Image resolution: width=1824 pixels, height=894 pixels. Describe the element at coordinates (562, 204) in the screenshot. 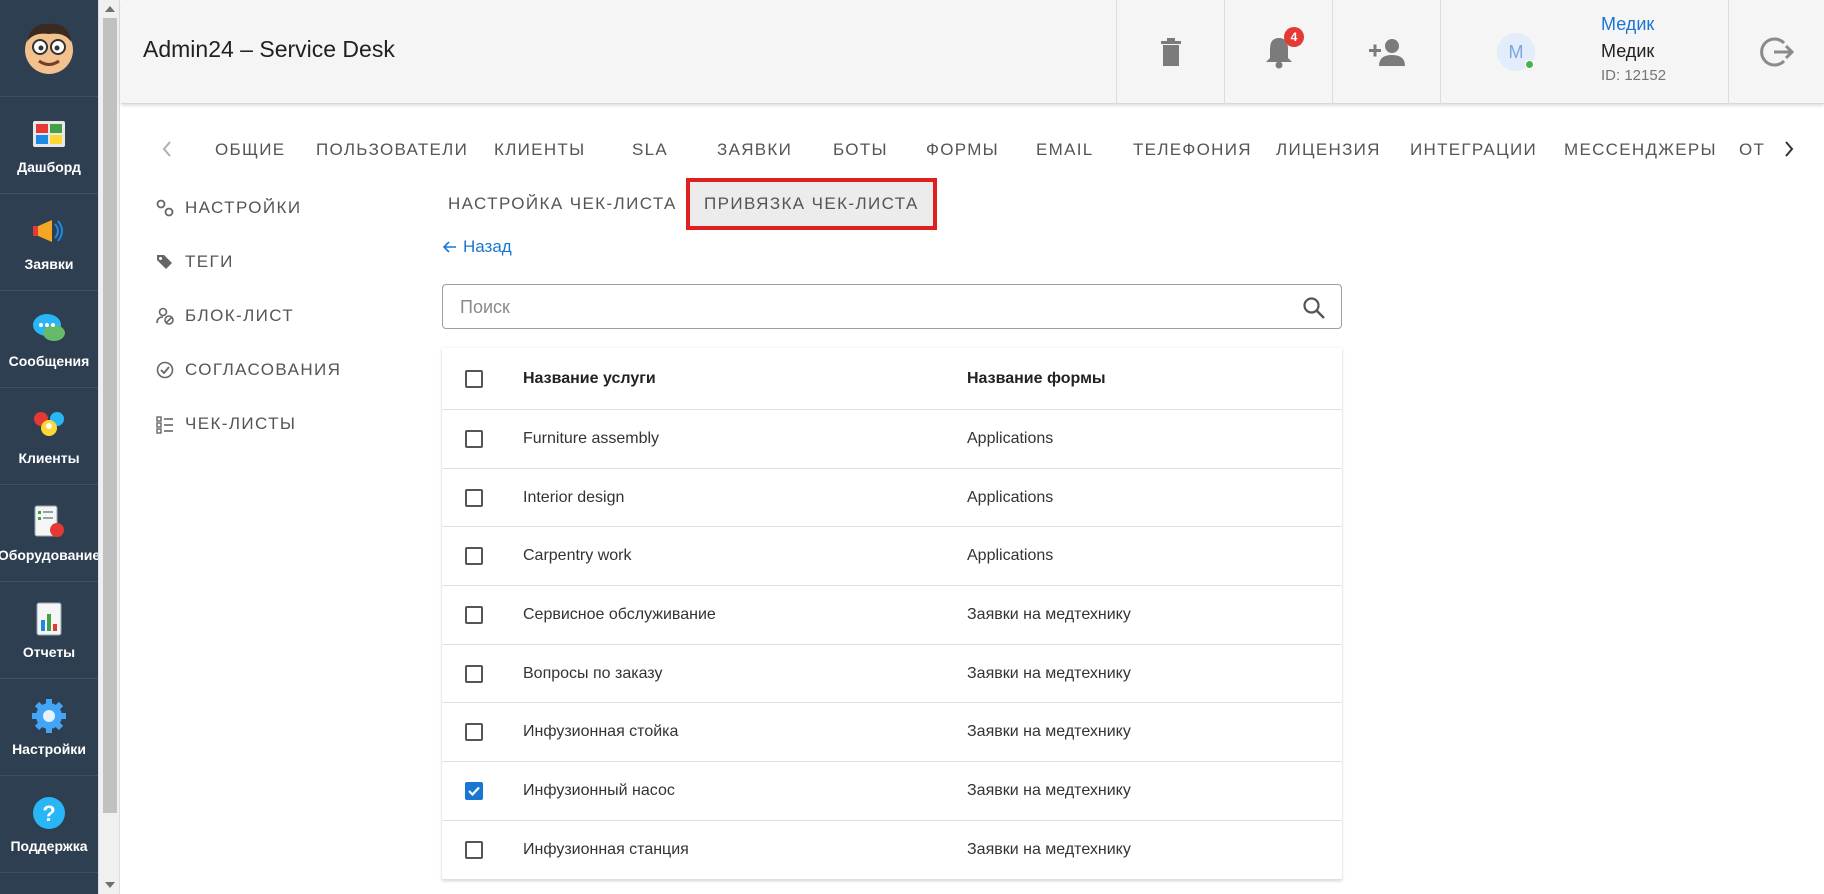

I see `tab-checklist-setup: НАСТРОЙКА ЧЕК-ЛИСТА` at that location.